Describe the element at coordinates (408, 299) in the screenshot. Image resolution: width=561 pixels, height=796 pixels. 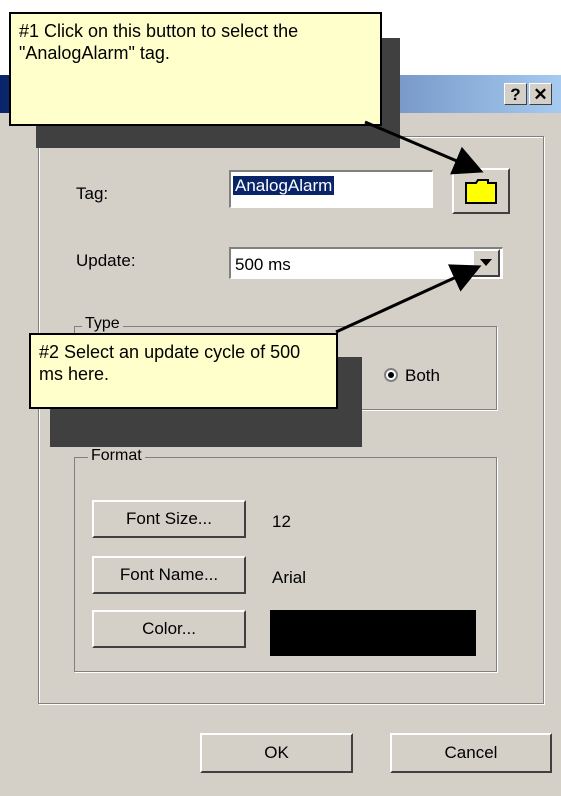
I see `arrow-to-update-dropdown` at that location.